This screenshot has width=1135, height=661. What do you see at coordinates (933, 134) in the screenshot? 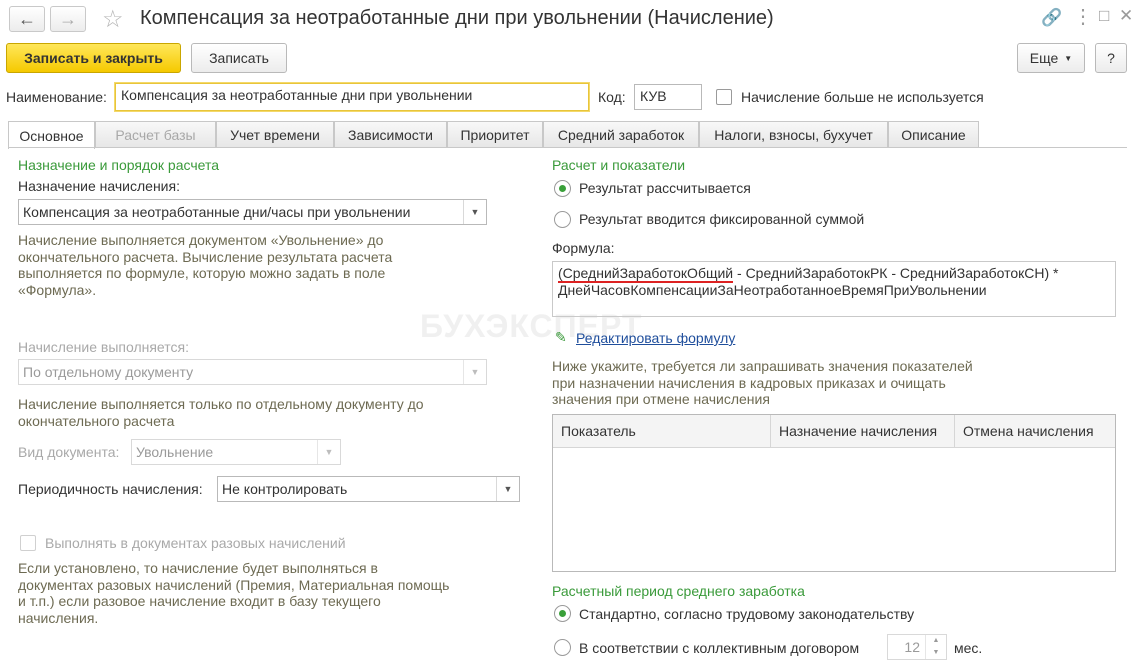
I see `tab-description: Описание` at bounding box center [933, 134].